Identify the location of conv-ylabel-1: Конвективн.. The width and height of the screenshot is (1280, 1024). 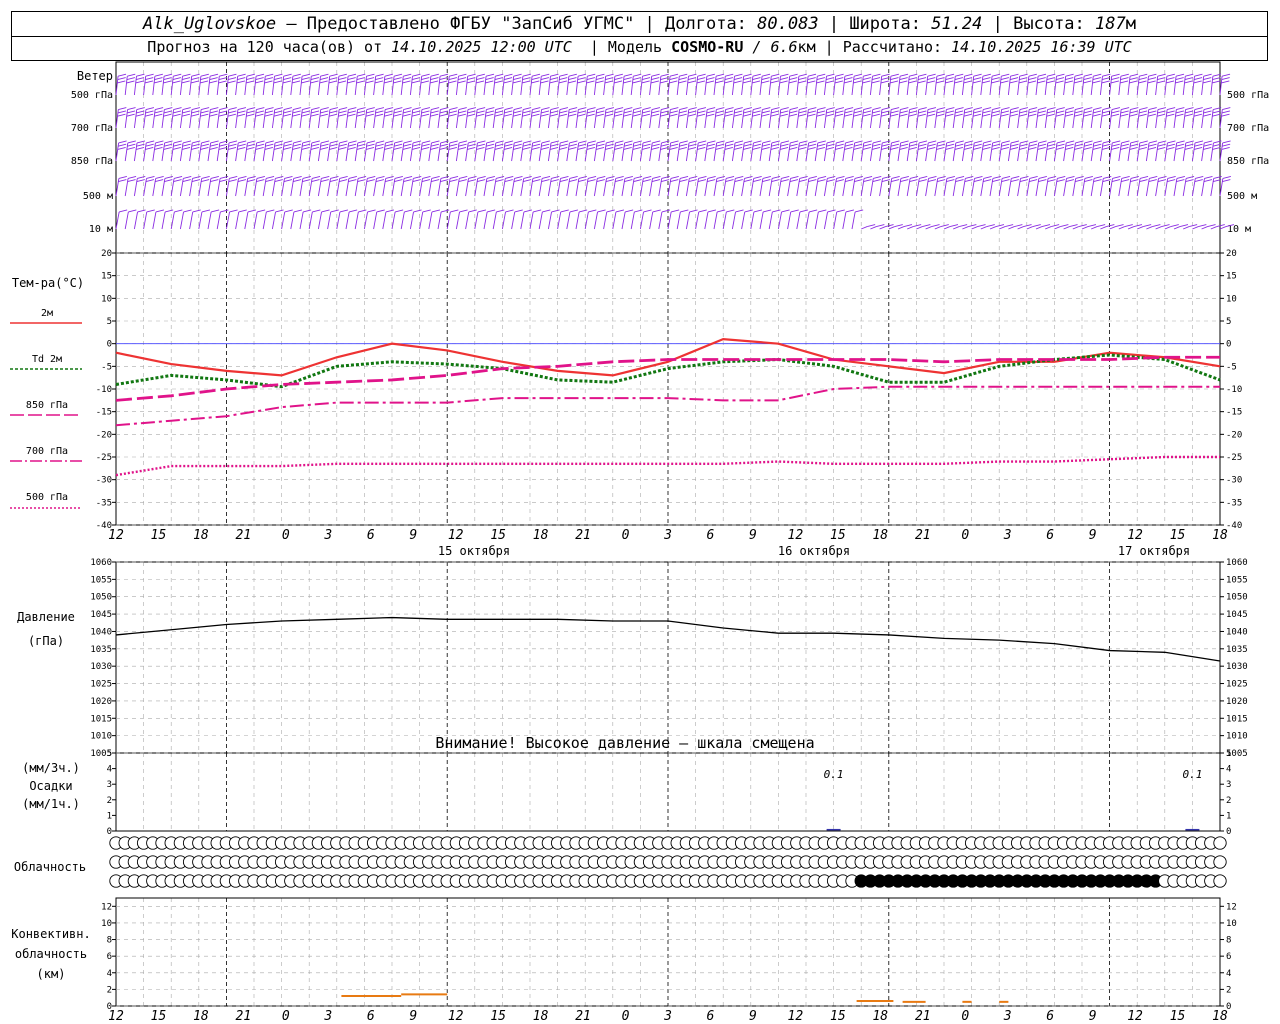
(50, 934).